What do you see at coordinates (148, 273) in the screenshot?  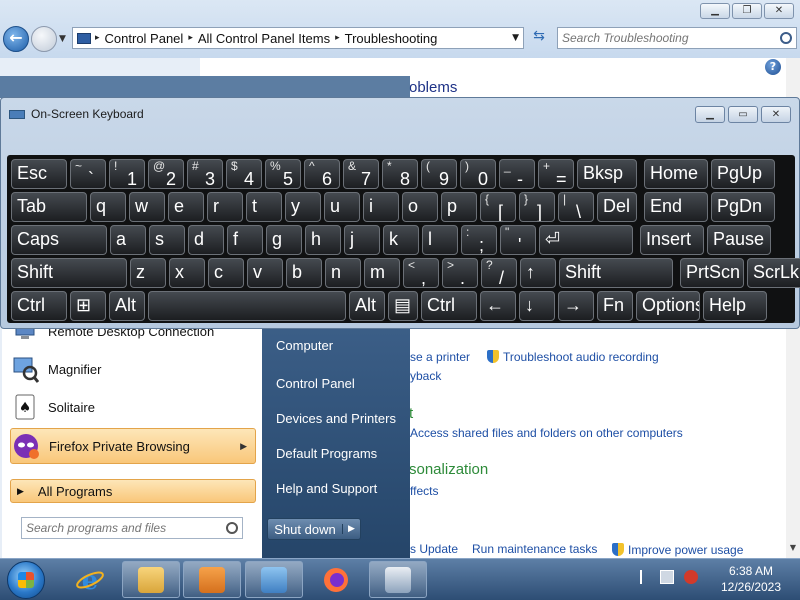 I see `osk-key-z: z` at bounding box center [148, 273].